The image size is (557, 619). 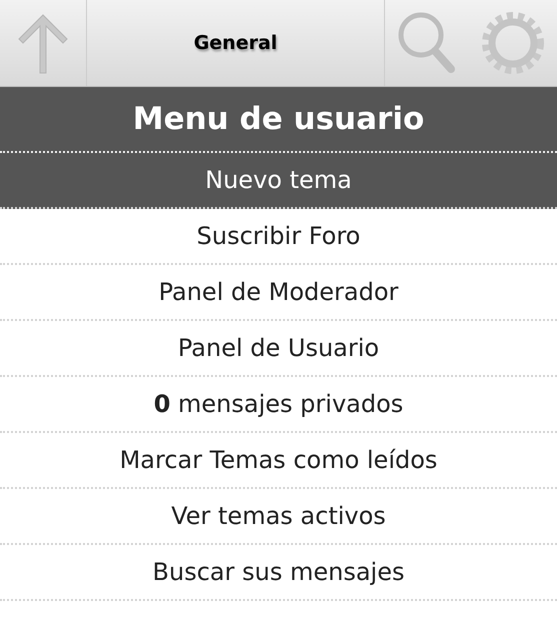 I want to click on menu-item: Nuevo tema, so click(x=278, y=181).